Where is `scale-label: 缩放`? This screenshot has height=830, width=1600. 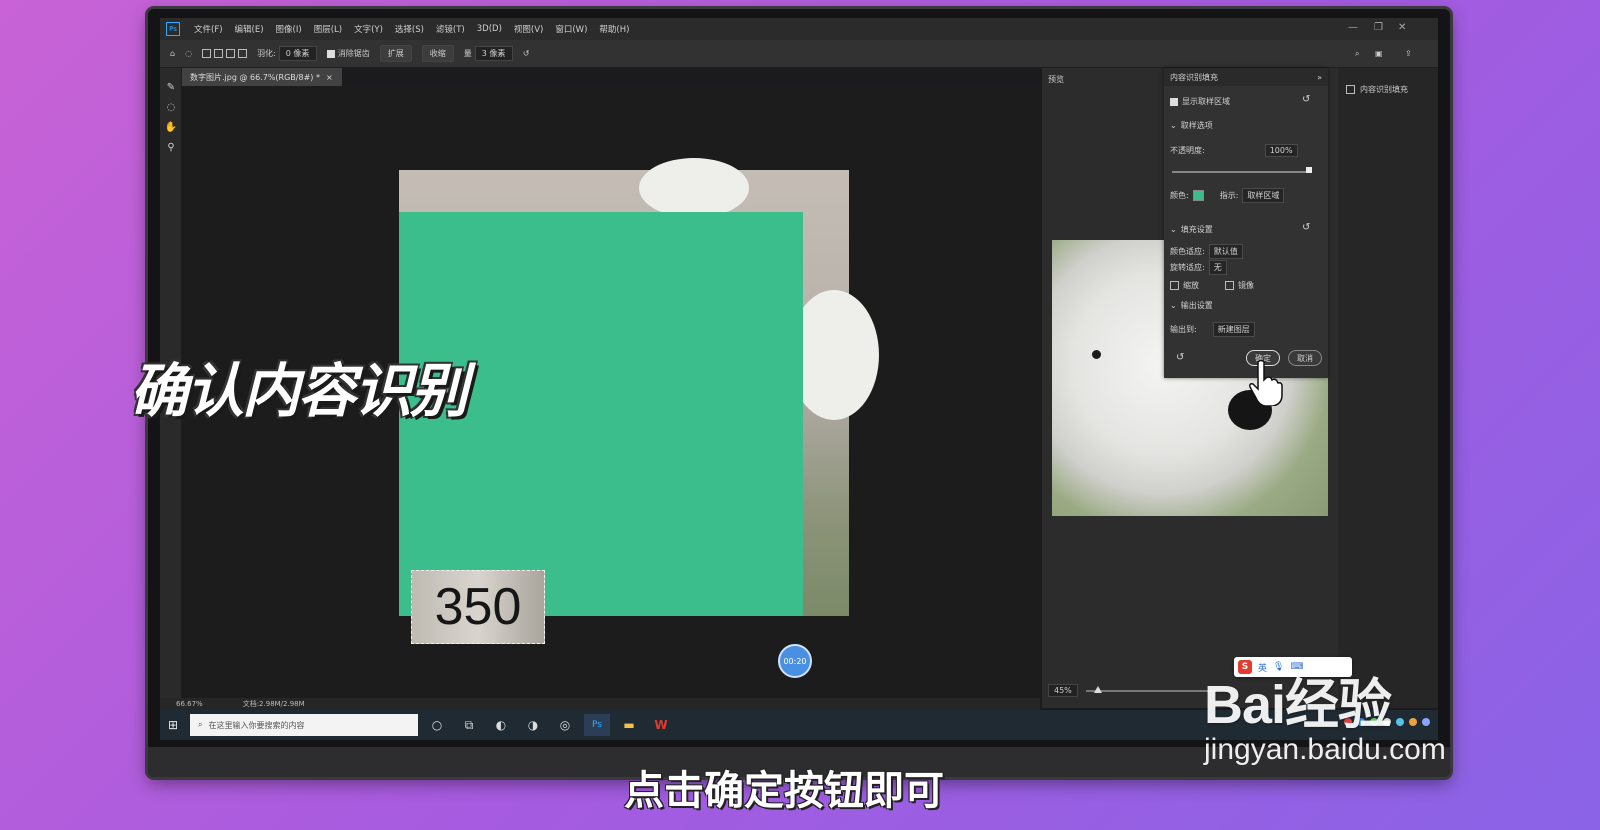
scale-label: 缩放 is located at coordinates (1191, 285).